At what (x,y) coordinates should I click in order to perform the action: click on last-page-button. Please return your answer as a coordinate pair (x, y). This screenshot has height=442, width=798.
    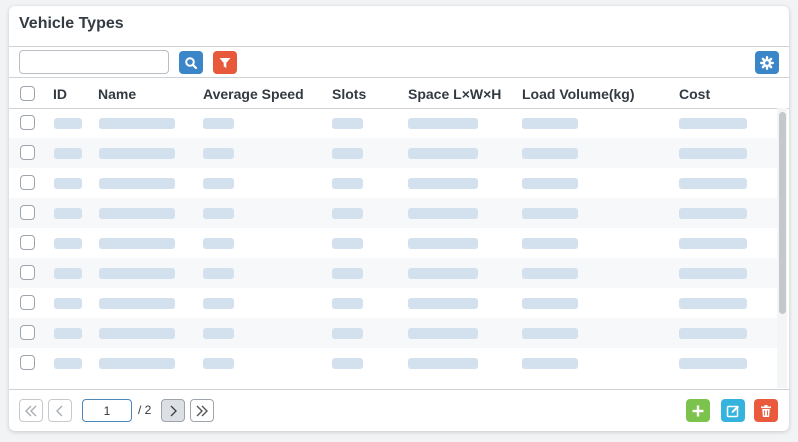
    Looking at the image, I should click on (202, 410).